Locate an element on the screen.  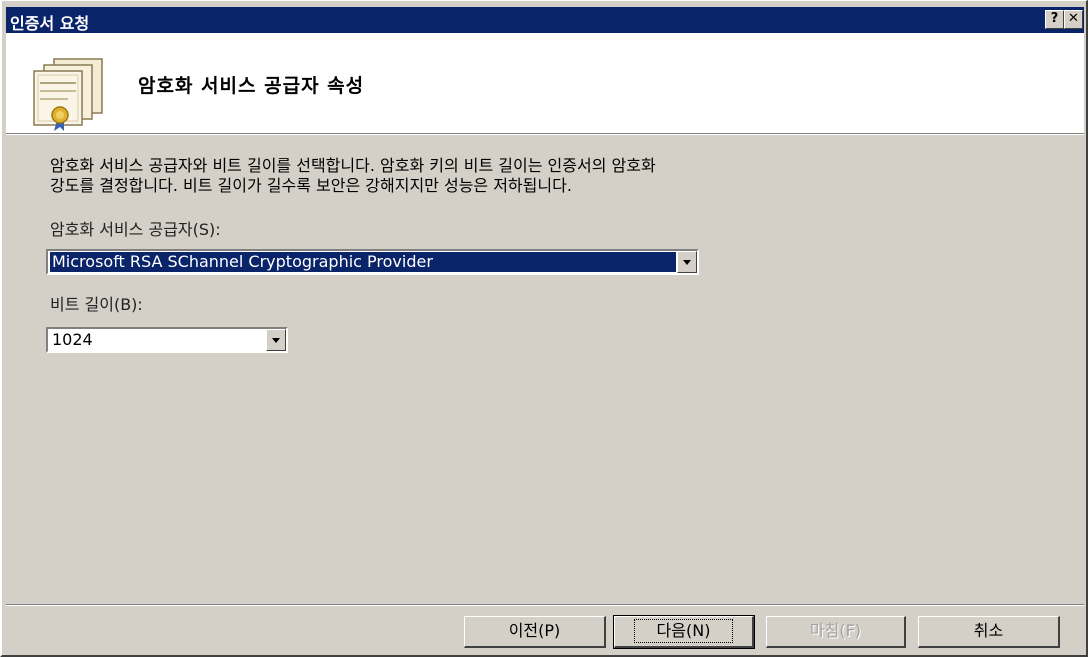
back-button: 이전(P) is located at coordinates (535, 632).